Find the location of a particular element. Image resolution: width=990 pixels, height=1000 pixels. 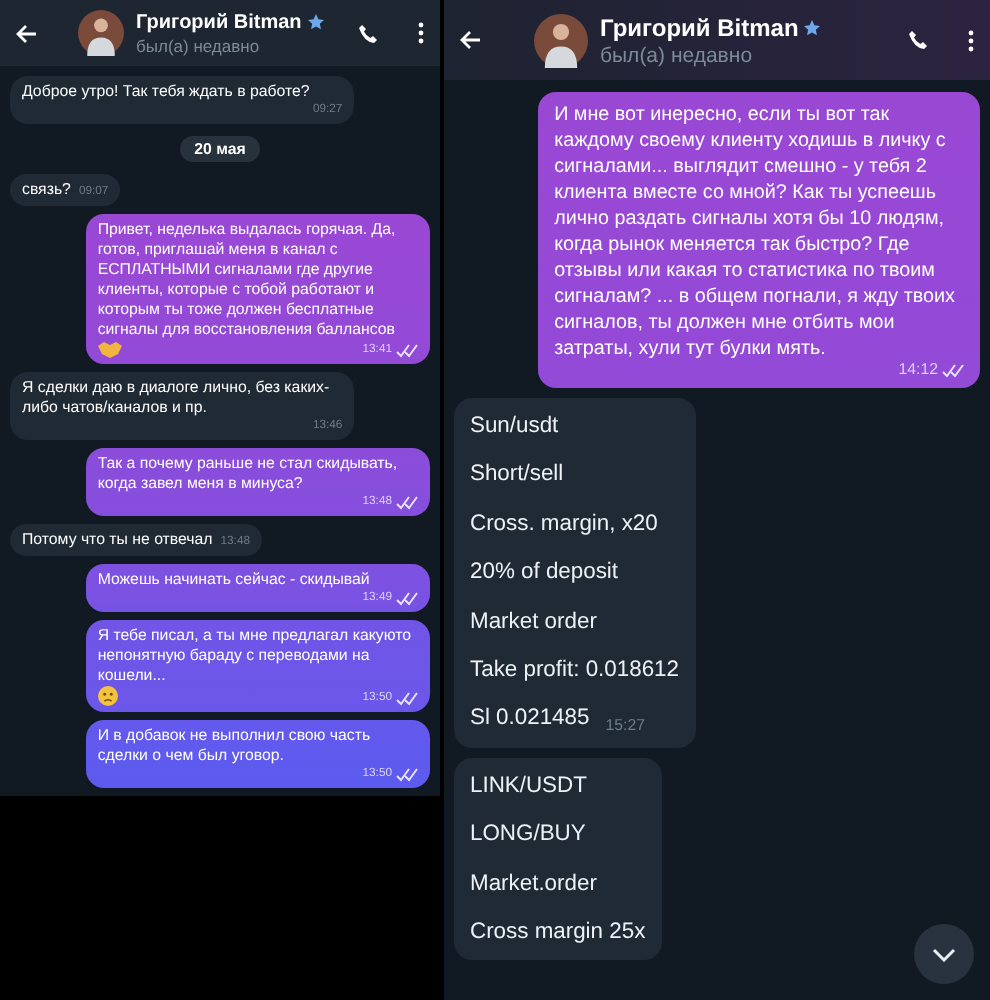

message-line: Sl 0.021485 is located at coordinates (530, 719).